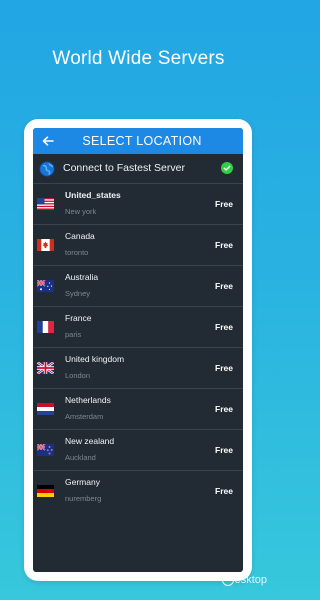  Describe the element at coordinates (88, 400) in the screenshot. I see `server-country: Netherlands` at that location.